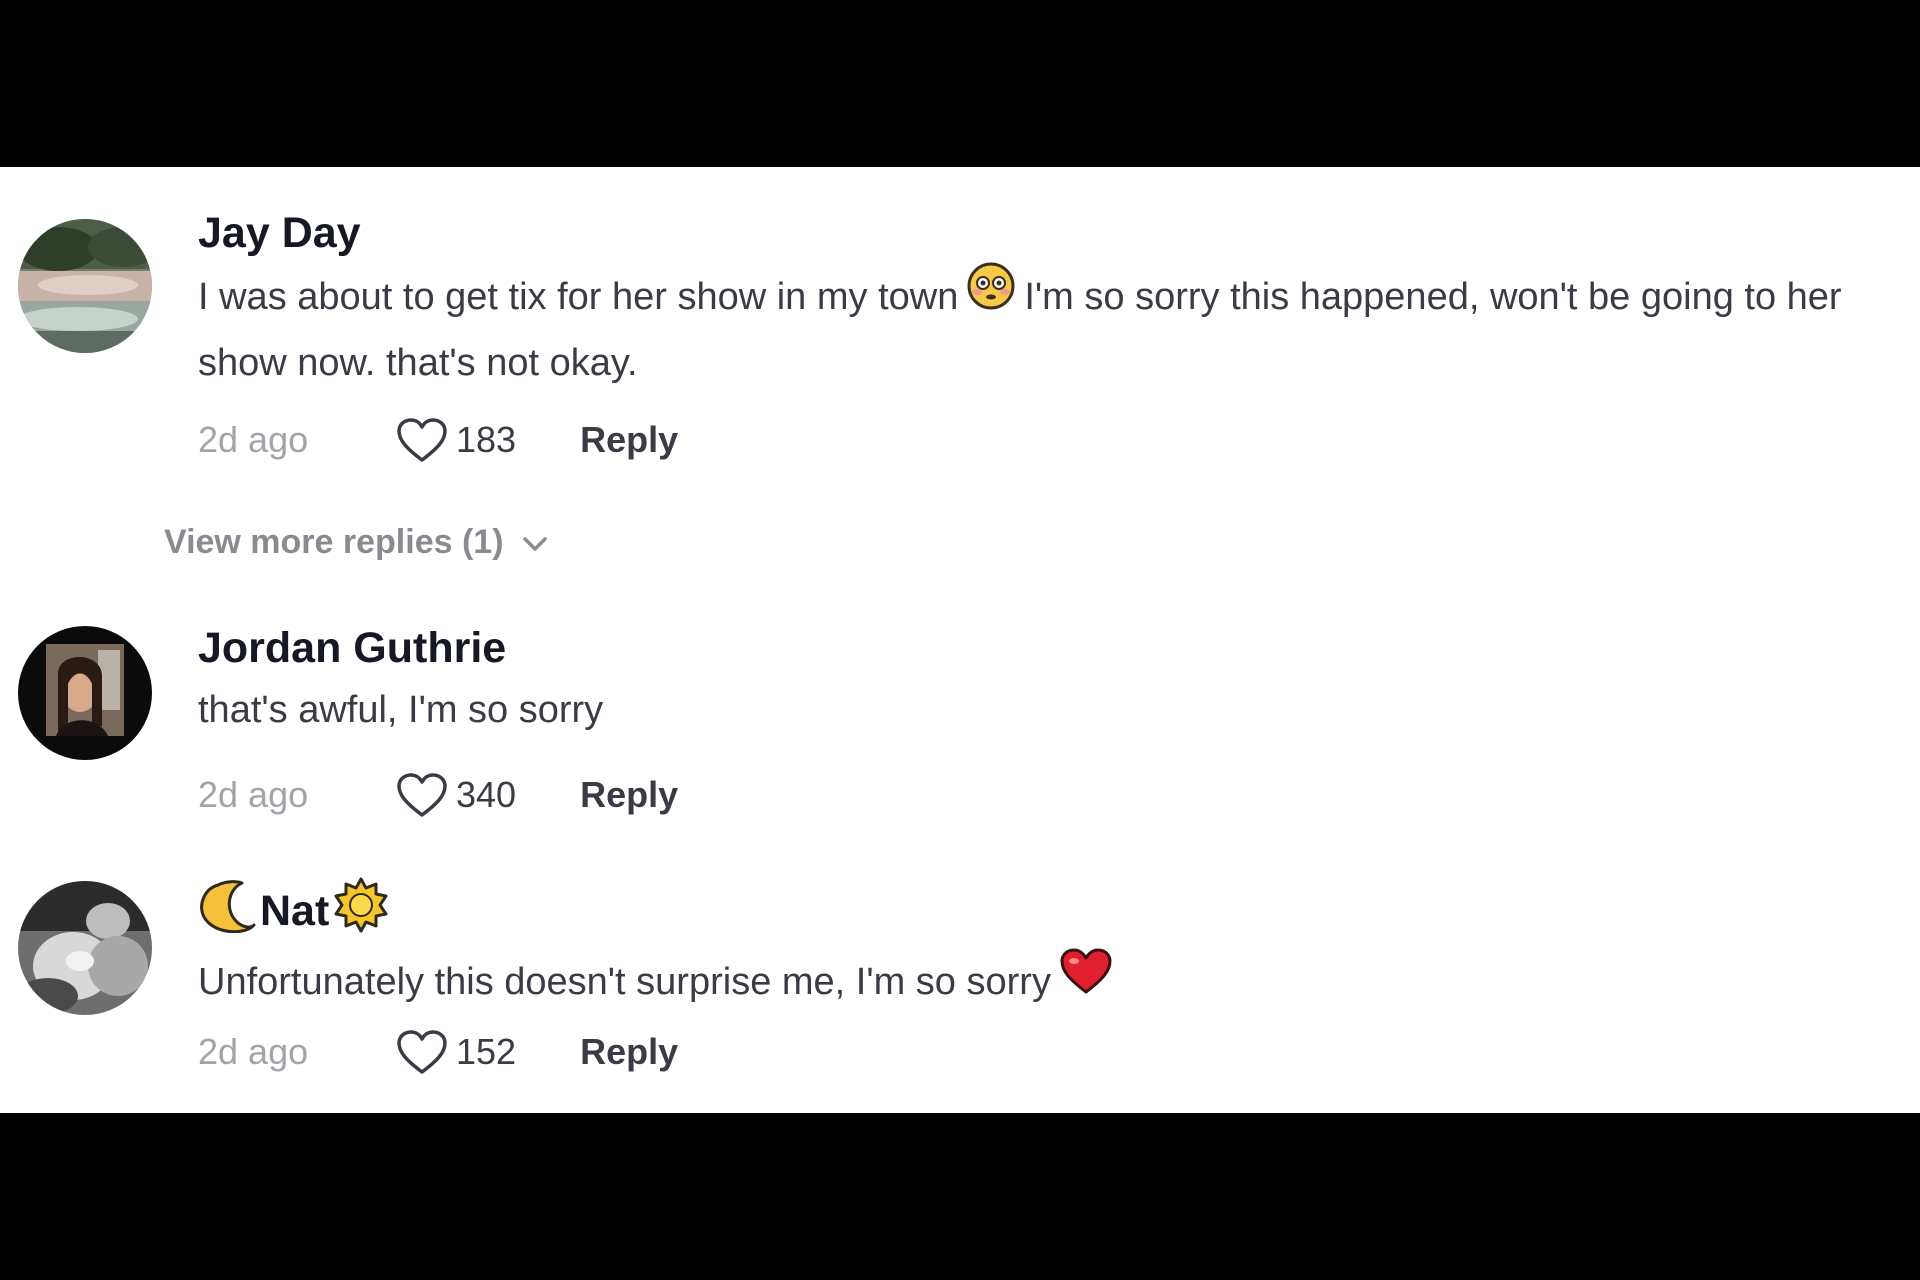  I want to click on view-more-replies-button: View more replies (1), so click(356, 542).